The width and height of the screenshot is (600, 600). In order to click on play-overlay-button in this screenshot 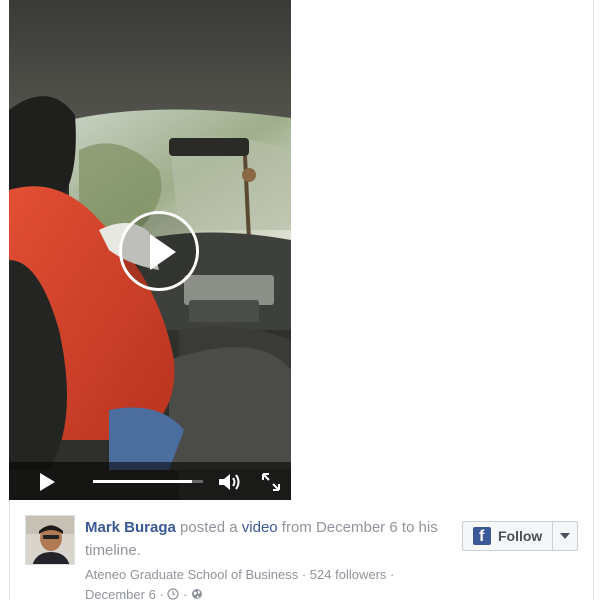, I will do `click(159, 251)`.